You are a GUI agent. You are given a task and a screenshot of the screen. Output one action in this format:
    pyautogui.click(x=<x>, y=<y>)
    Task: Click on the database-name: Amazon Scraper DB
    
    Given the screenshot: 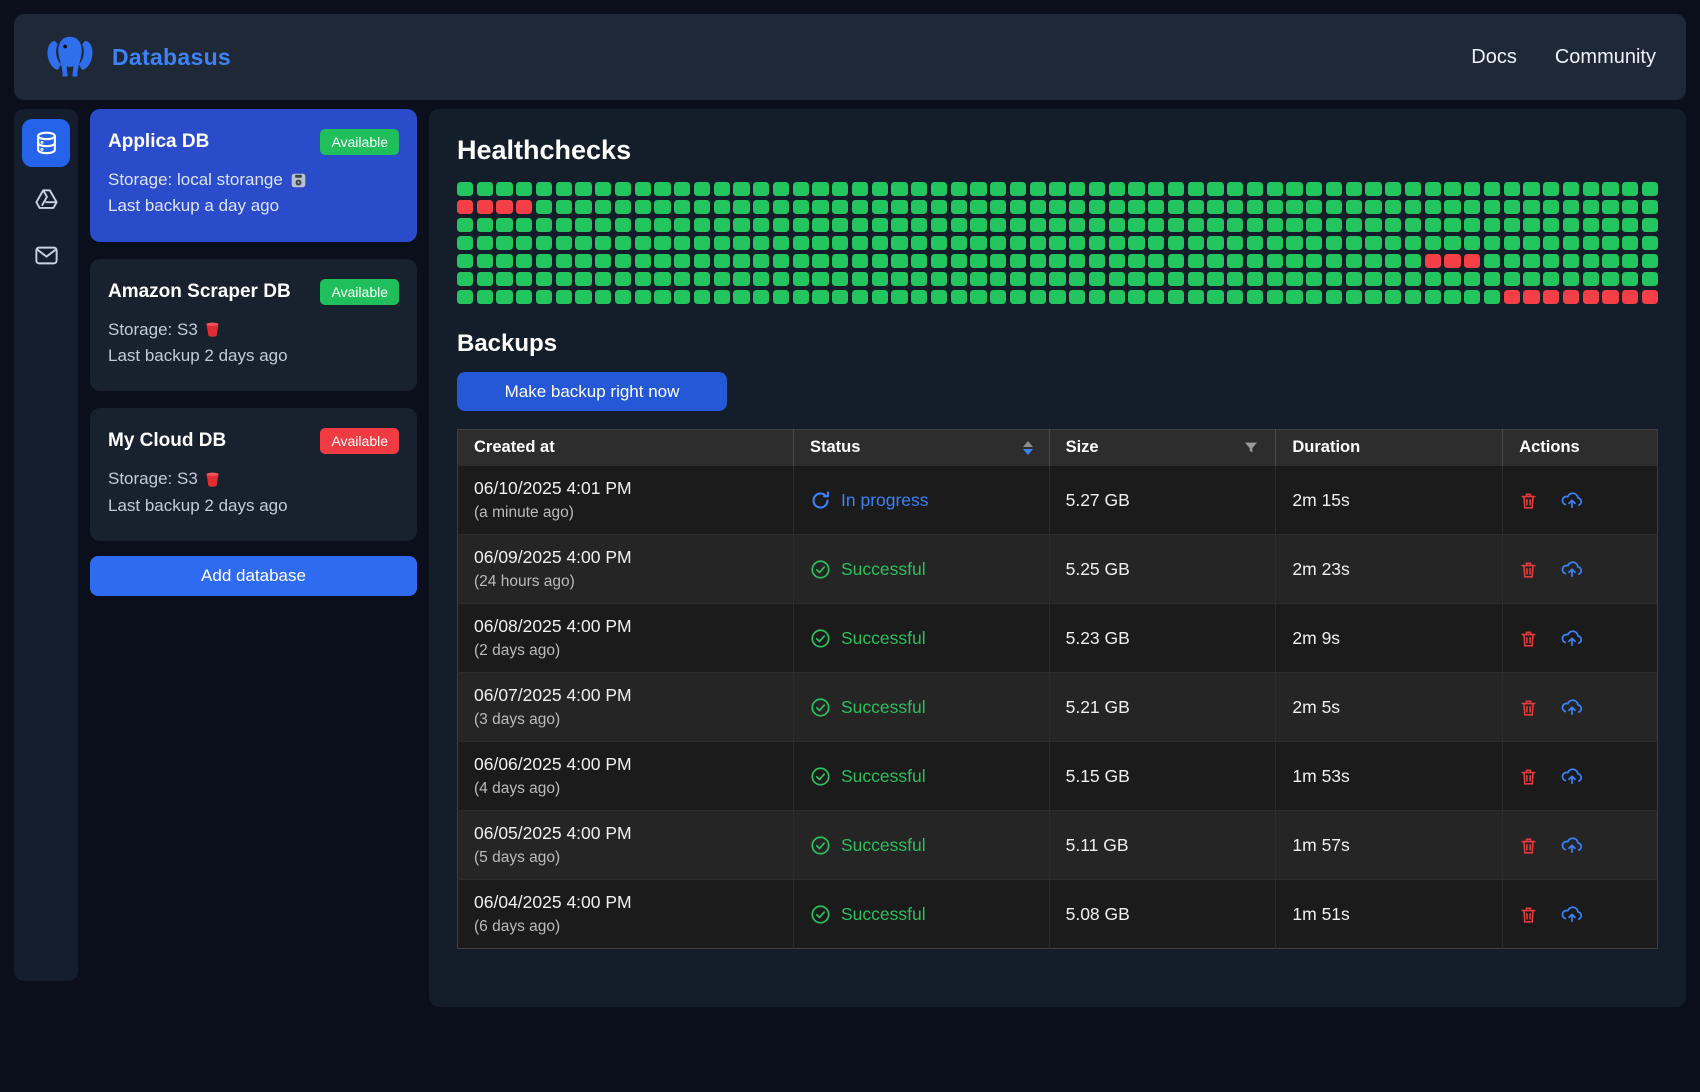 What is the action you would take?
    pyautogui.click(x=199, y=291)
    